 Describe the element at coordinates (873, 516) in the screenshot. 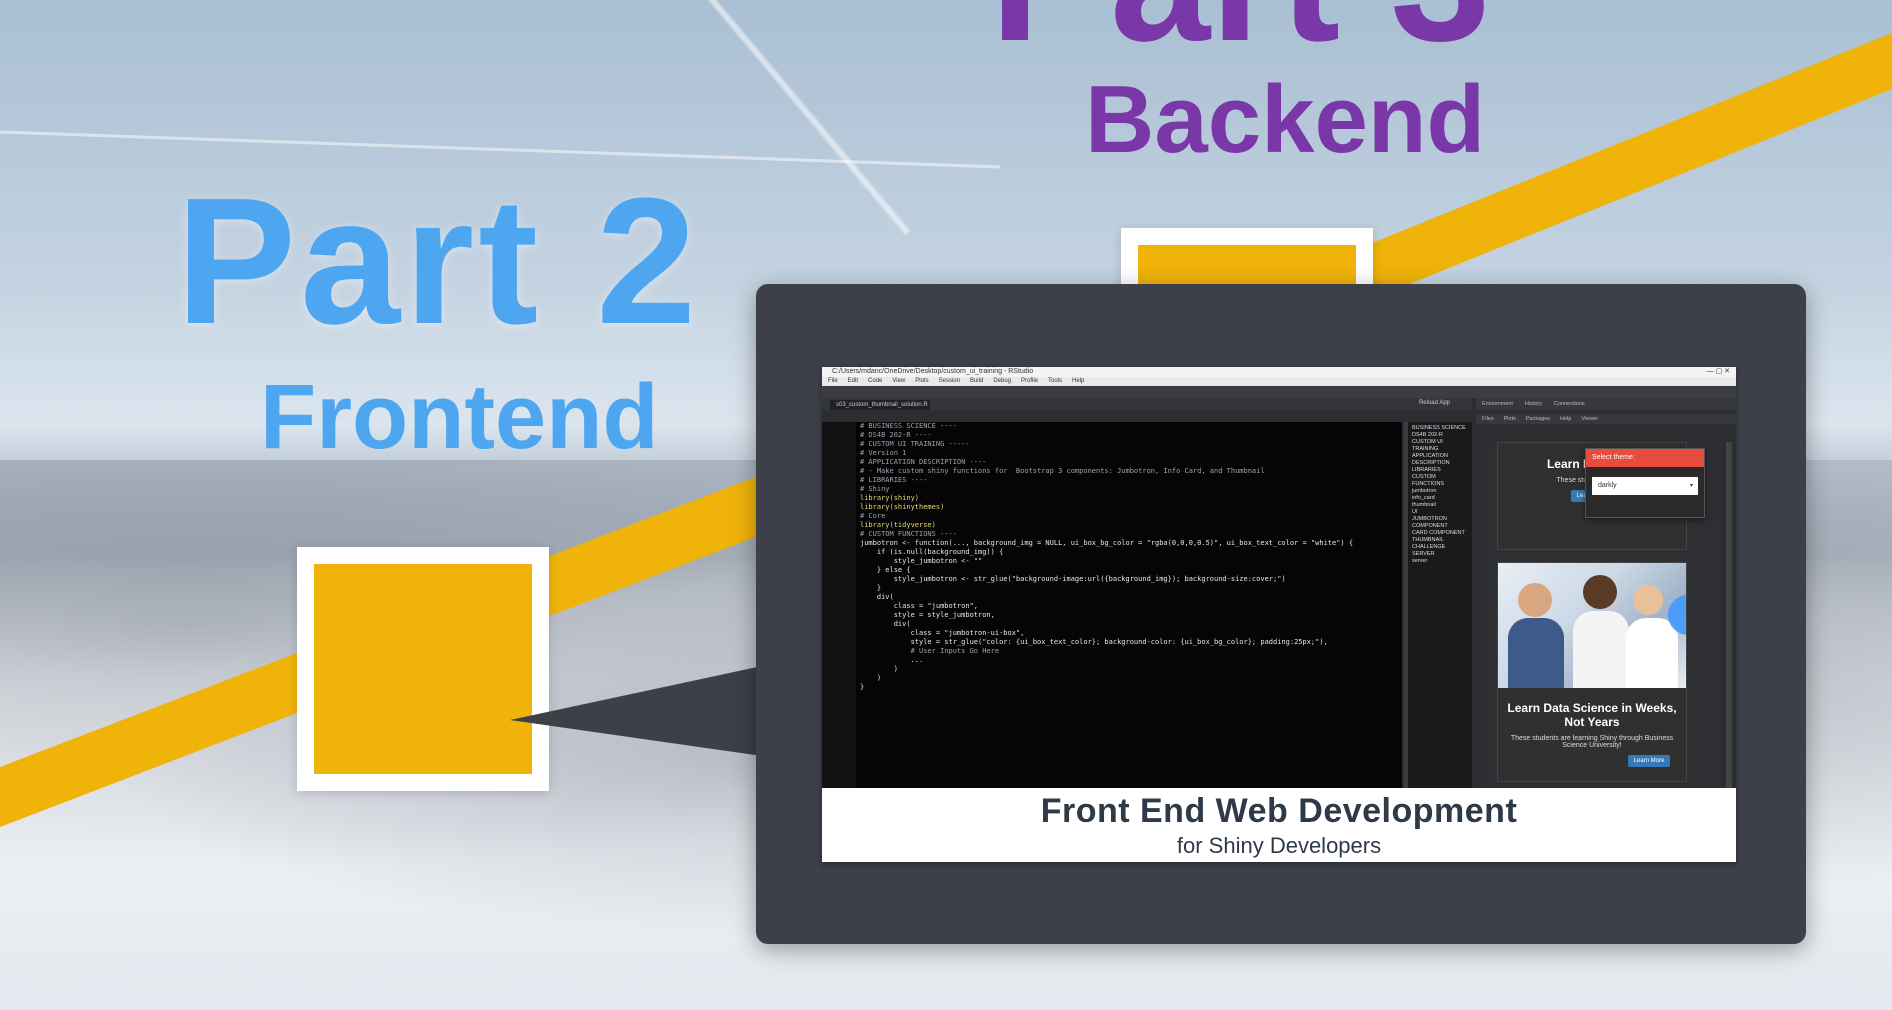

I see `code-text: # Core` at that location.